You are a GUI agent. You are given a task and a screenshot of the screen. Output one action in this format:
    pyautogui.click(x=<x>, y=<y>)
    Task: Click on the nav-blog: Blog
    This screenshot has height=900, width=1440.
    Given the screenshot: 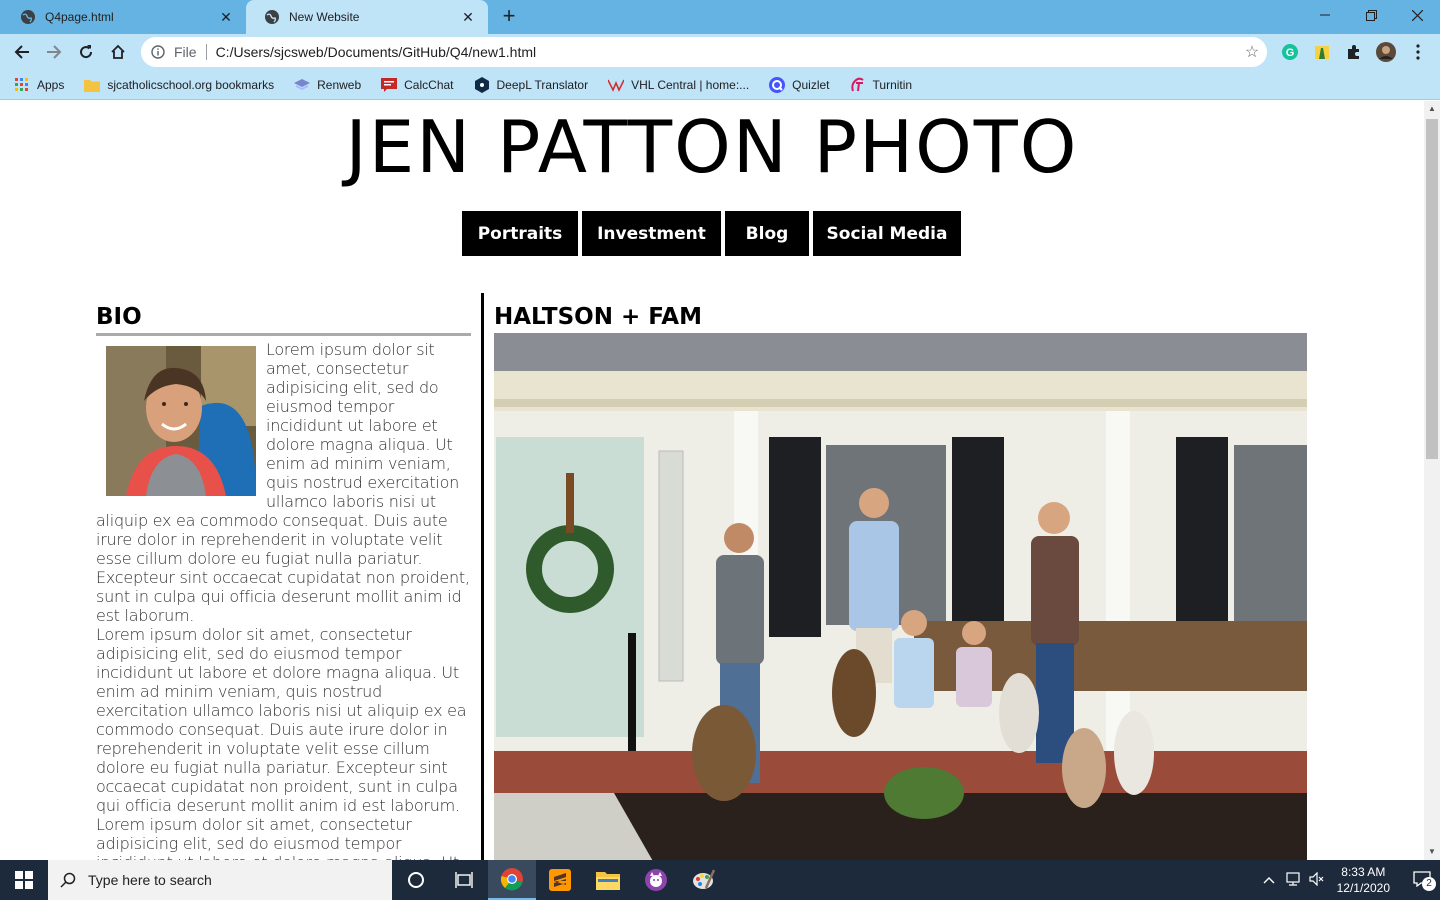 What is the action you would take?
    pyautogui.click(x=767, y=233)
    